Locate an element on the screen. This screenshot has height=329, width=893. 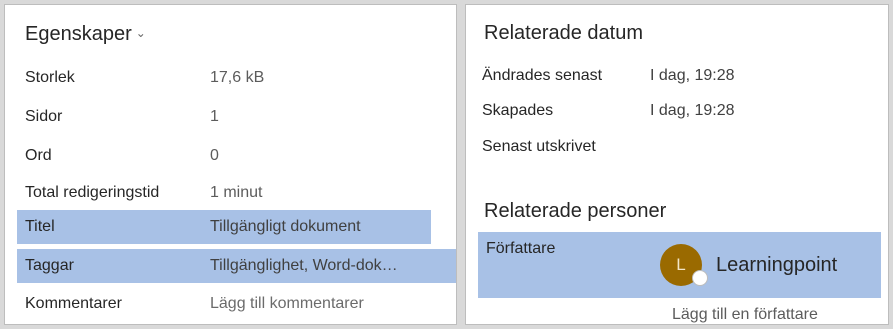
property-row-pages: Sidor 1 is located at coordinates (236, 117).